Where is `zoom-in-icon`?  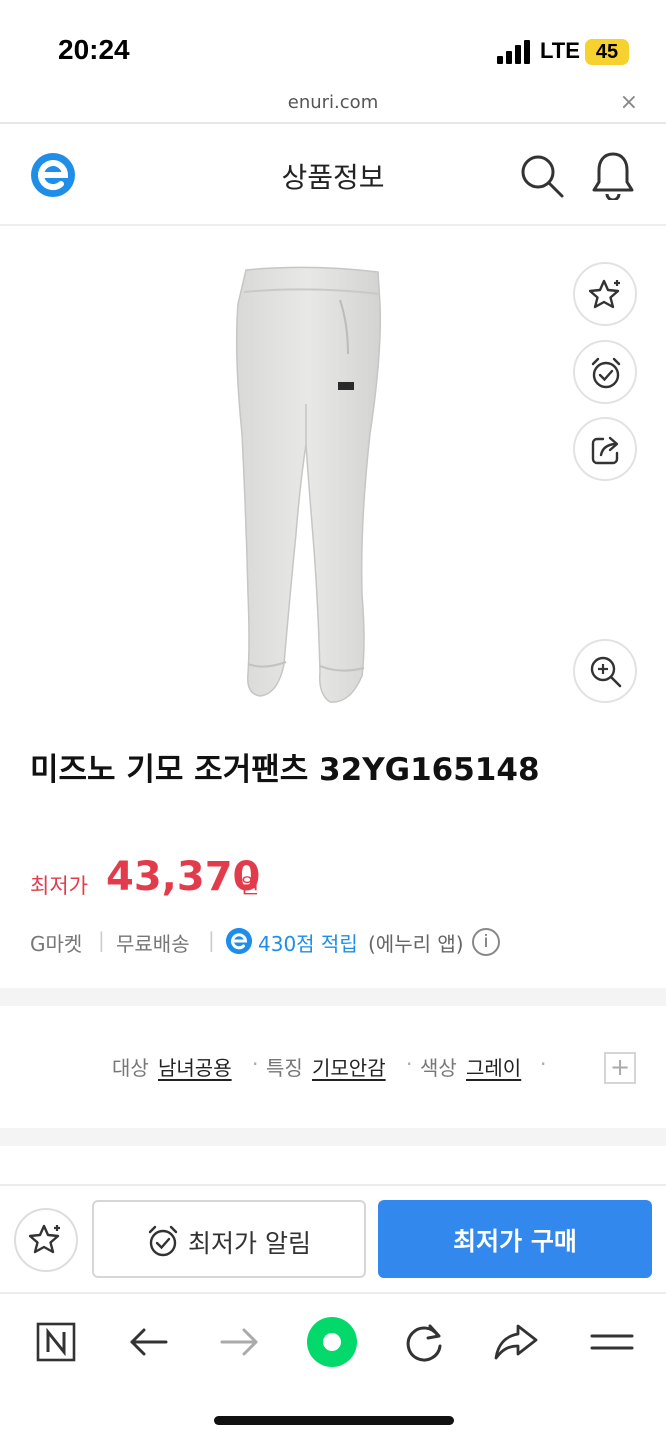 zoom-in-icon is located at coordinates (606, 672).